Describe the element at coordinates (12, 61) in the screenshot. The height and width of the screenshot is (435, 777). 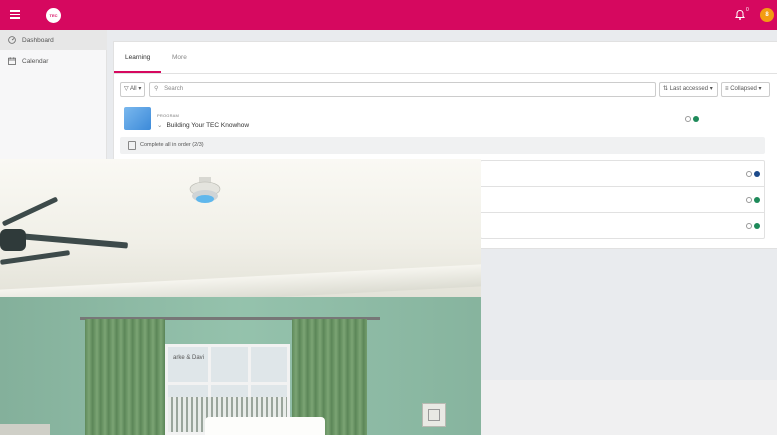
I see `calendar-icon` at that location.